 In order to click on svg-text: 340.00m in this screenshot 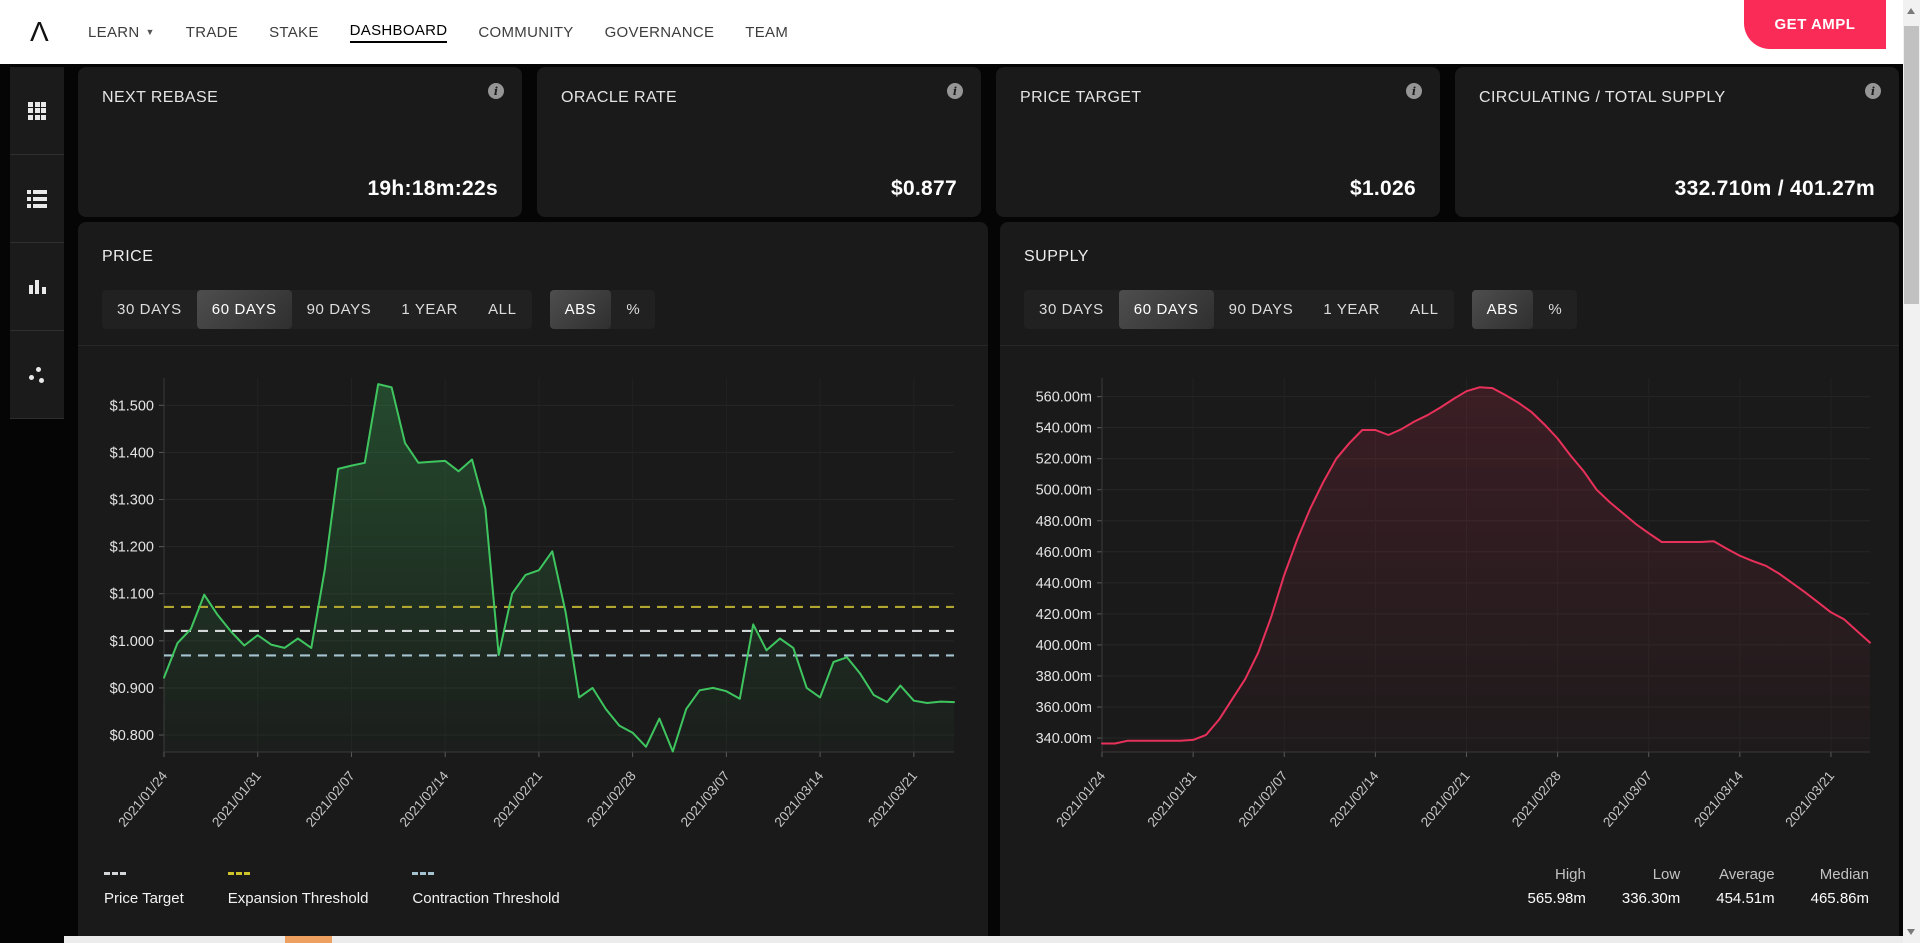, I will do `click(1064, 739)`.